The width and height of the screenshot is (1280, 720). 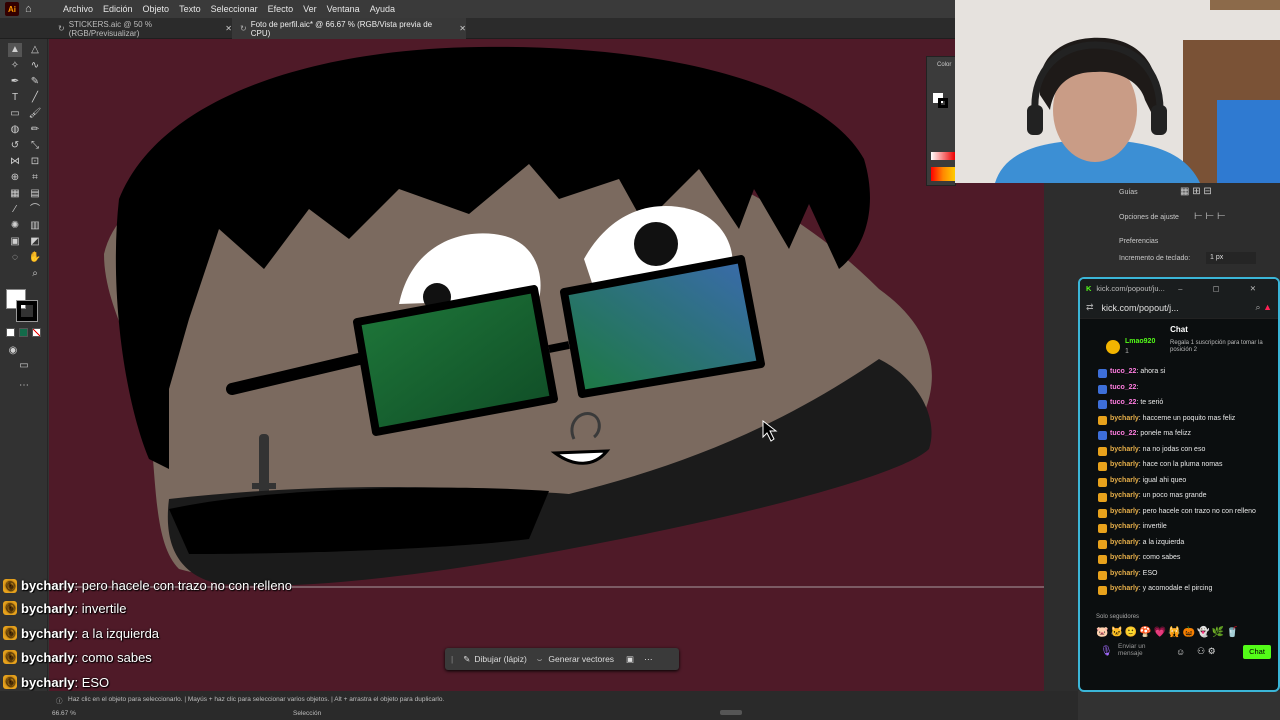 What do you see at coordinates (731, 712) in the screenshot?
I see `horizontal-scrollbar` at bounding box center [731, 712].